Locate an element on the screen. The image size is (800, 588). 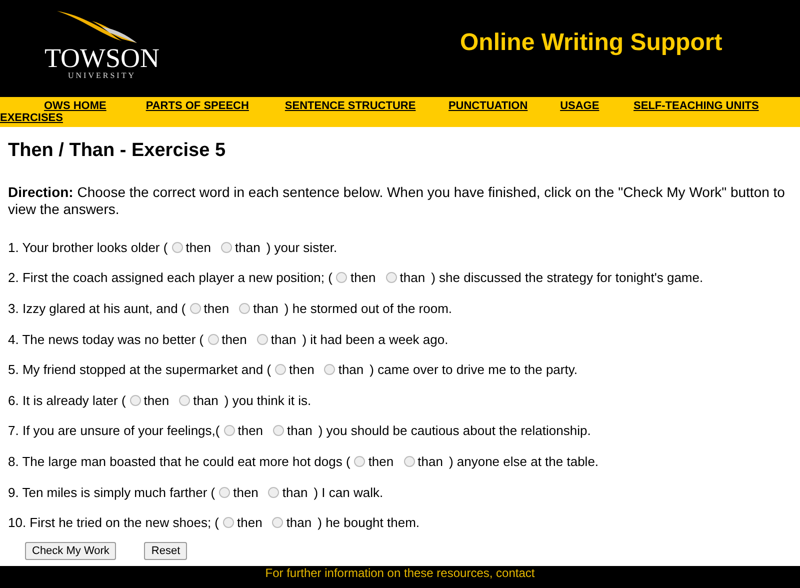
nav-link: PARTS OF SPEECH is located at coordinates (197, 106).